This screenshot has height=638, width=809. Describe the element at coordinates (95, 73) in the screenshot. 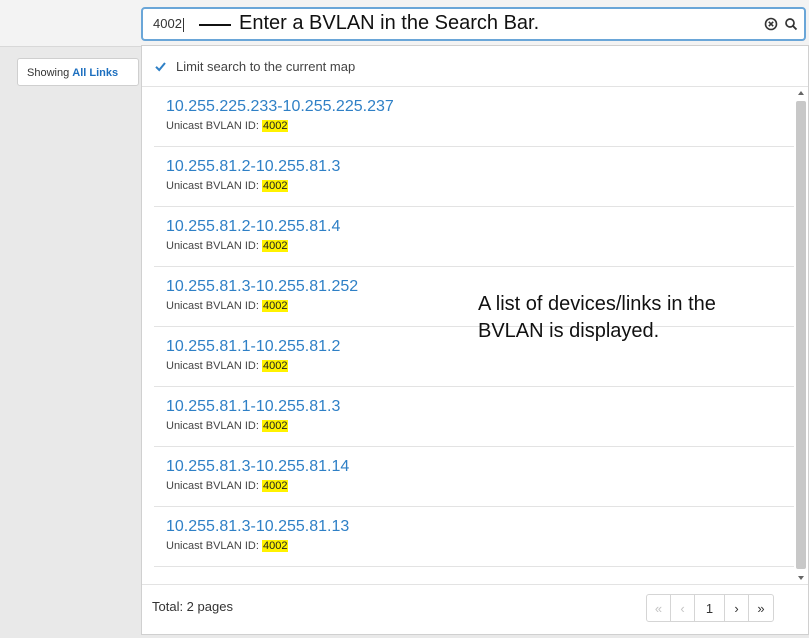

I see `showing-value: All Links` at that location.